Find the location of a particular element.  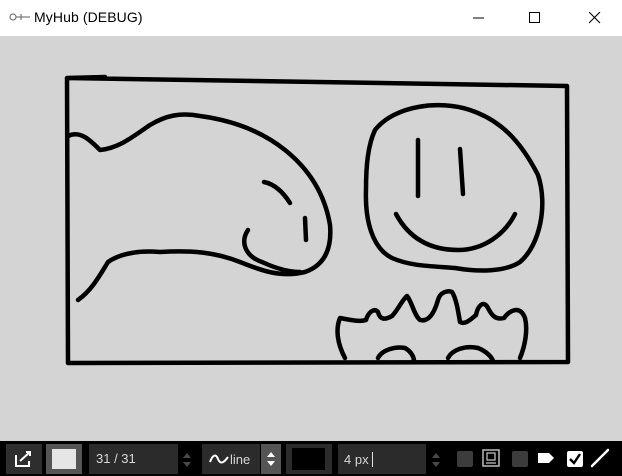

drawn-smiley-eye-right is located at coordinates (461, 171).